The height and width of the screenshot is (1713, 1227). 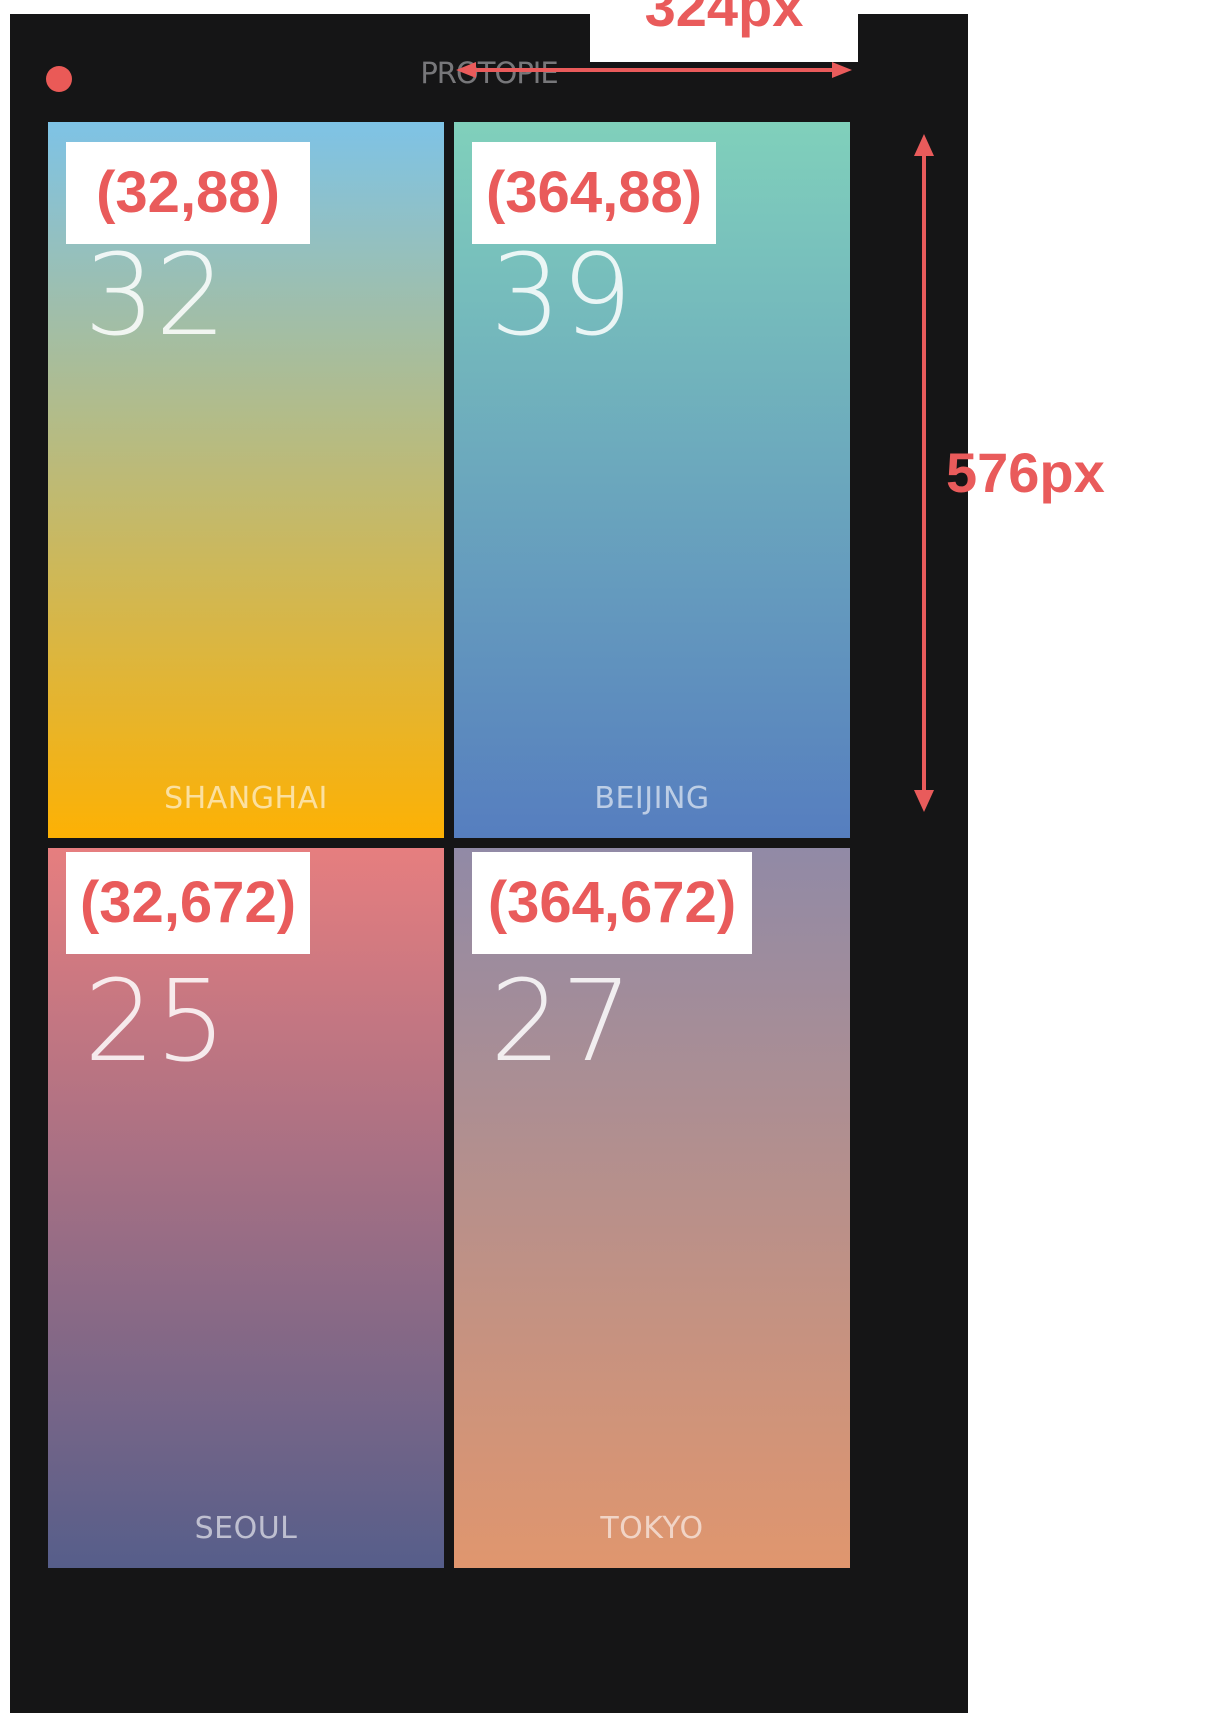 What do you see at coordinates (924, 473) in the screenshot?
I see `height-arrow-icon` at bounding box center [924, 473].